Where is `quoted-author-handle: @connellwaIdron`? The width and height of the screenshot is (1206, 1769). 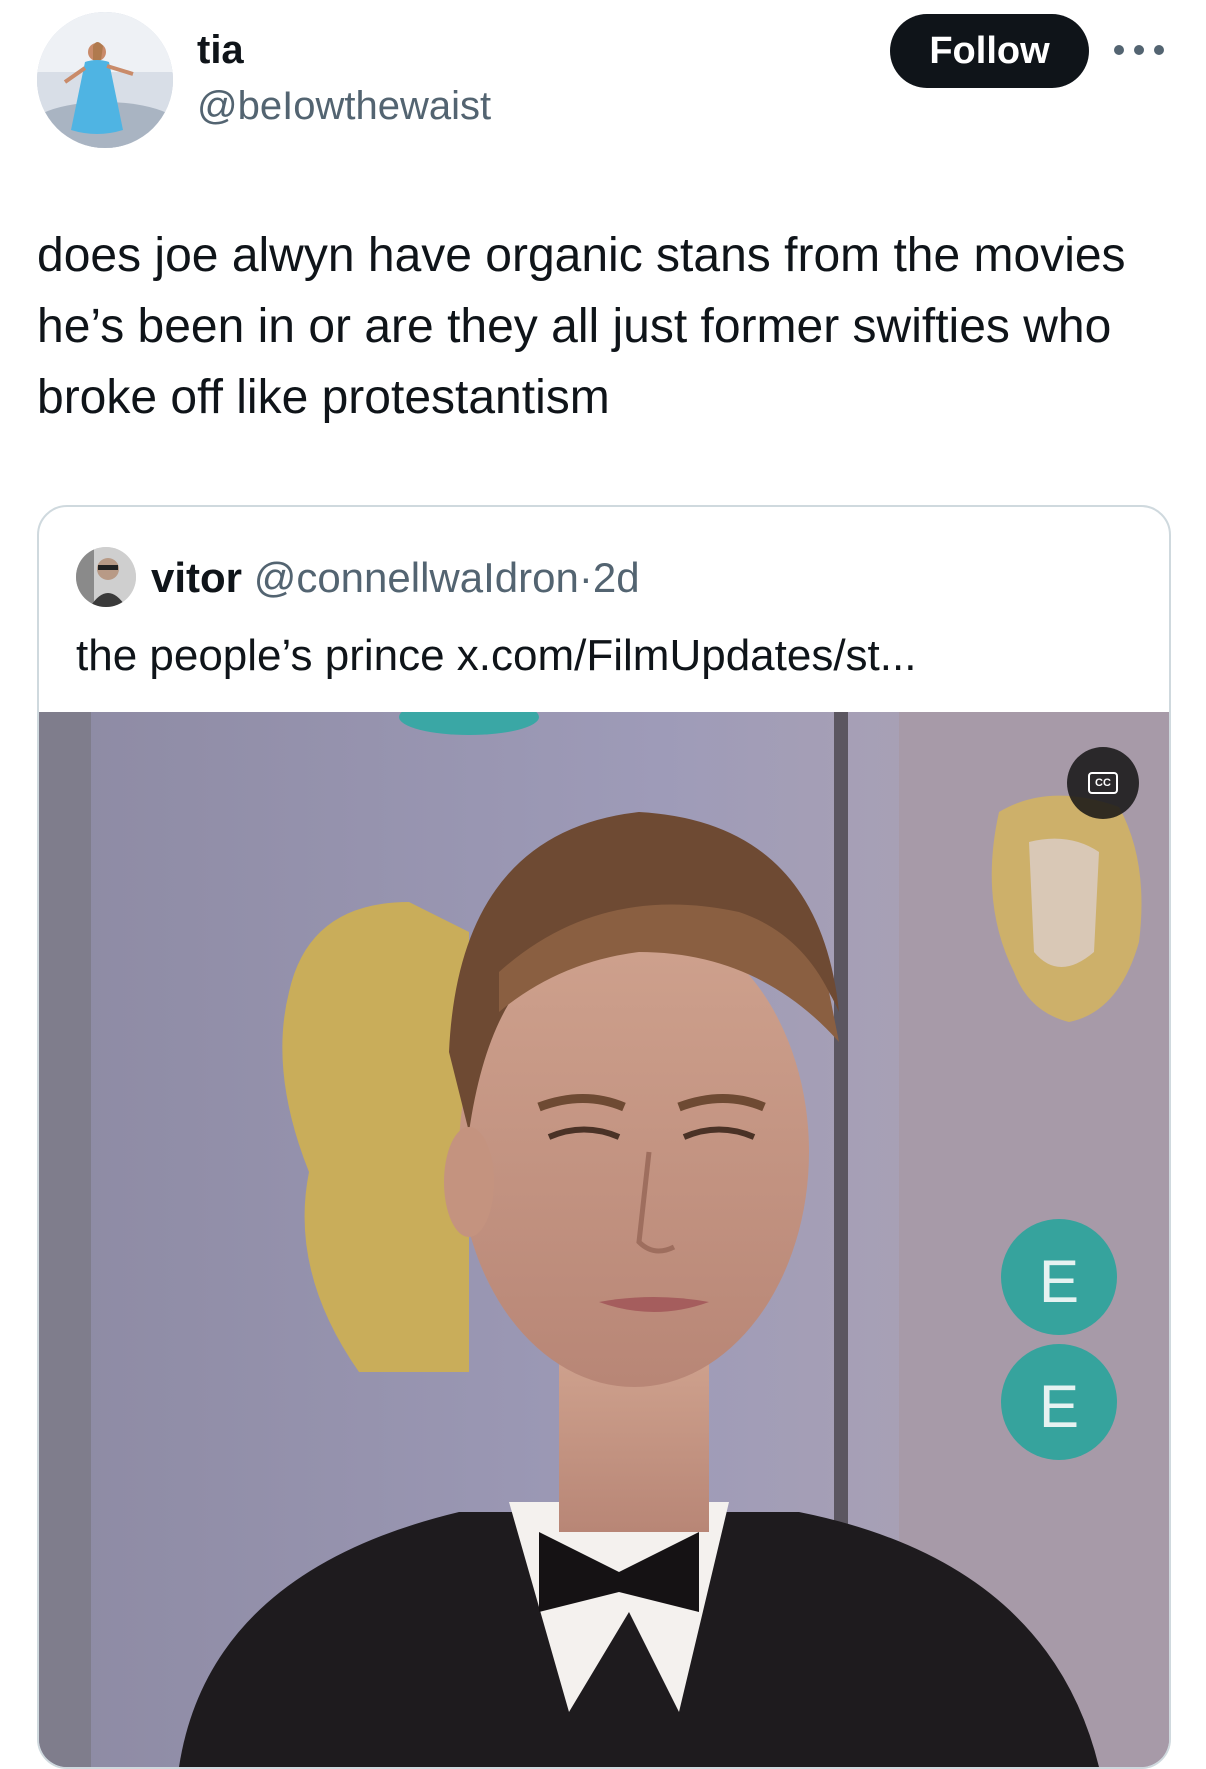
quoted-author-handle: @connellwaIdron is located at coordinates (416, 577).